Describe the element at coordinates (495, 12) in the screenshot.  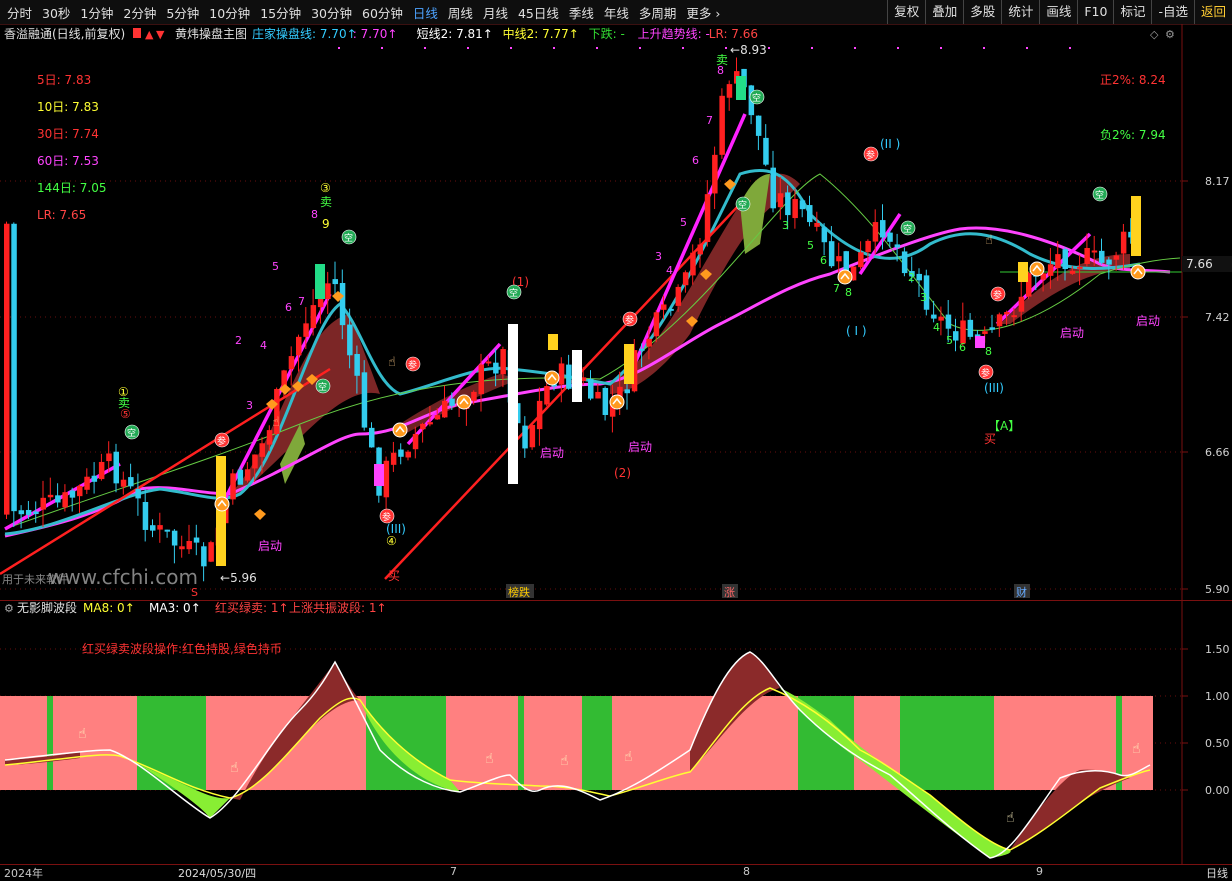
I see `tab-timeframe: 月线` at that location.